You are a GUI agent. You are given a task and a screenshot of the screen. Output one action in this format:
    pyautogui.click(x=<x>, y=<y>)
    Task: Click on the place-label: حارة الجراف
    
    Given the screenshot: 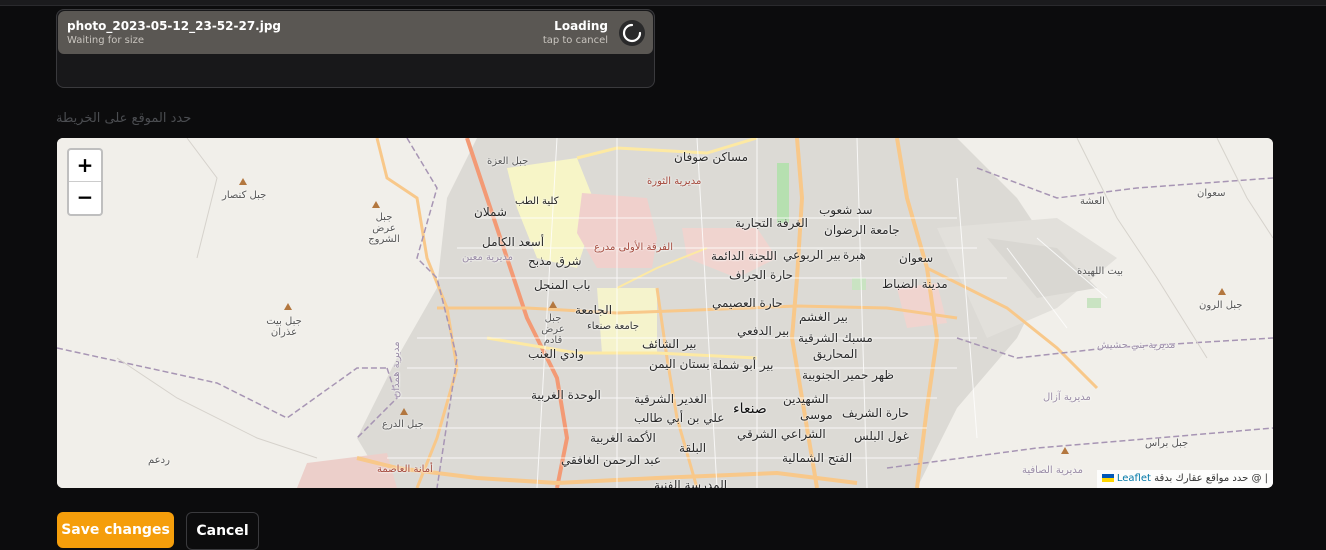 What is the action you would take?
    pyautogui.click(x=761, y=275)
    